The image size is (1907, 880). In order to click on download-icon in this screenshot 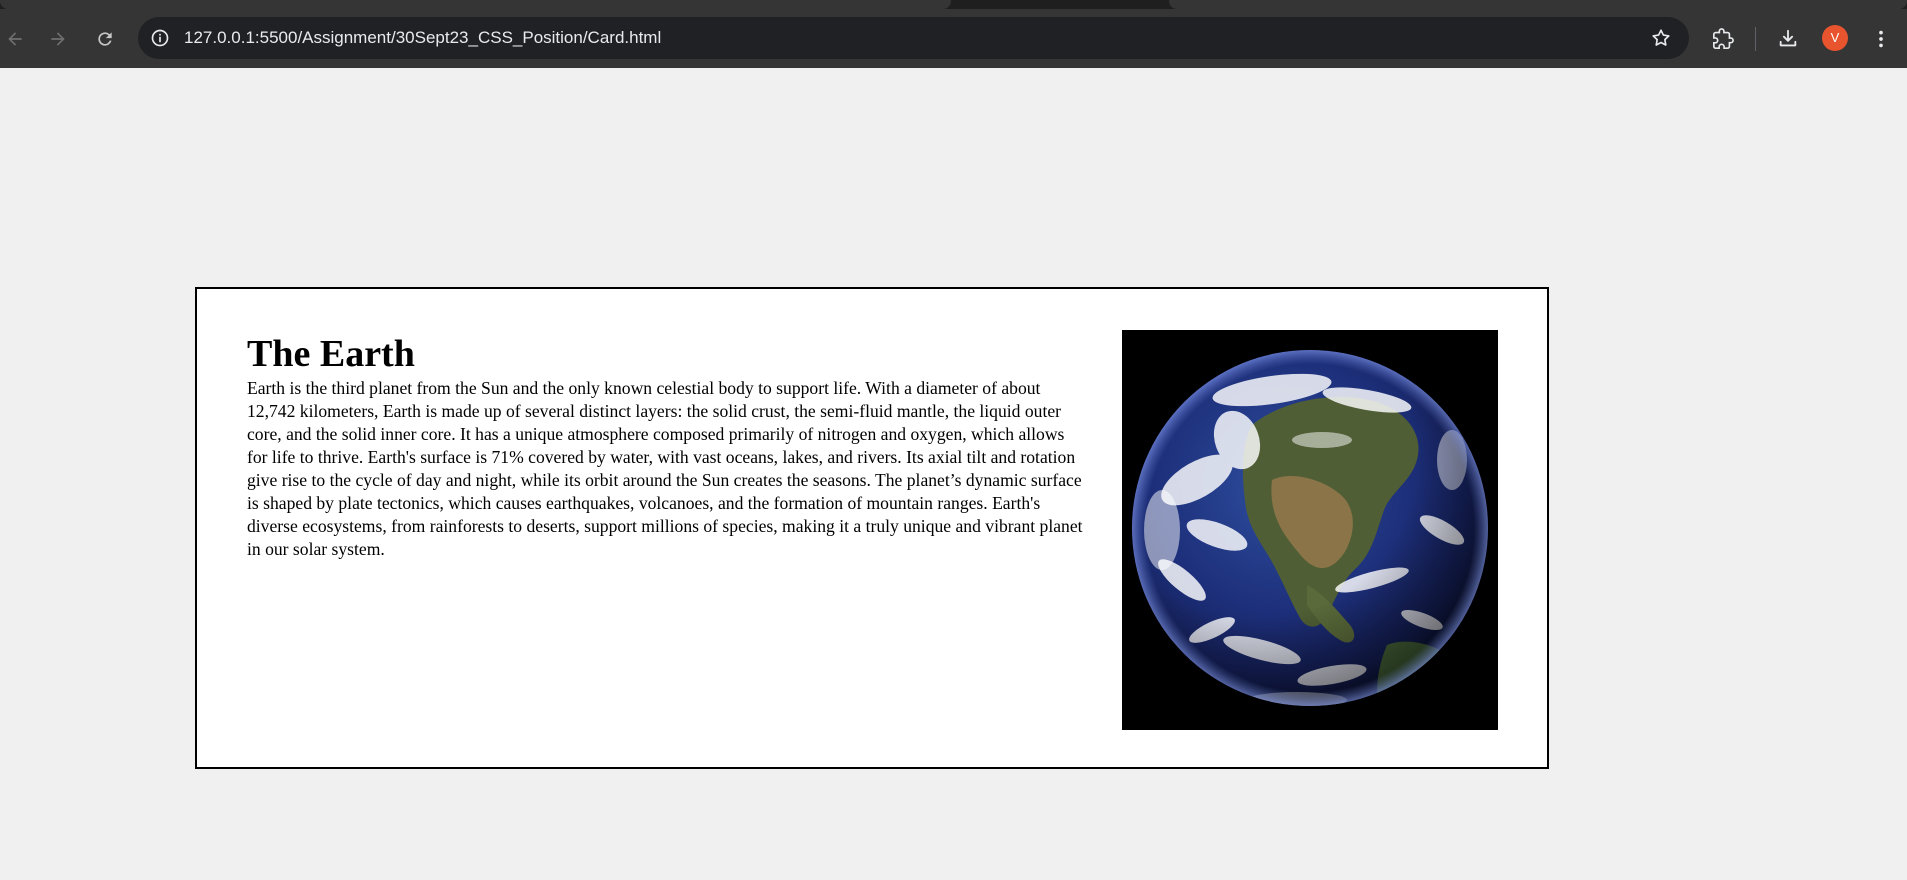, I will do `click(1788, 38)`.